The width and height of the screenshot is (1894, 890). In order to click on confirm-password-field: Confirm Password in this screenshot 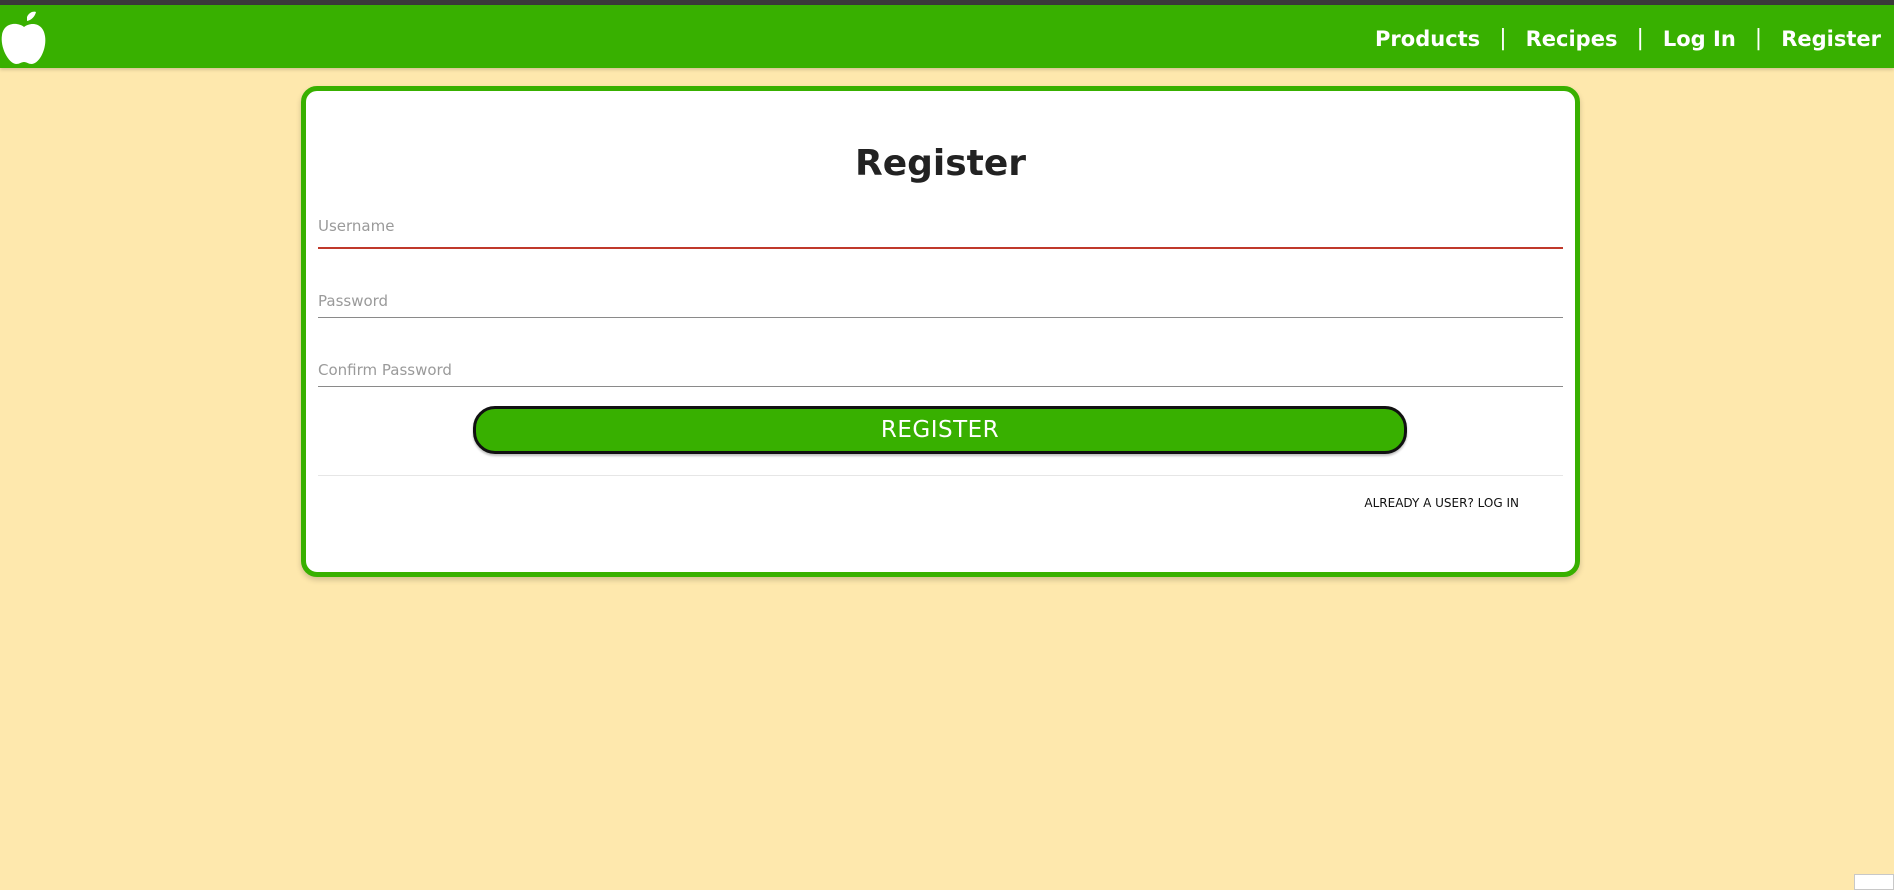, I will do `click(940, 370)`.